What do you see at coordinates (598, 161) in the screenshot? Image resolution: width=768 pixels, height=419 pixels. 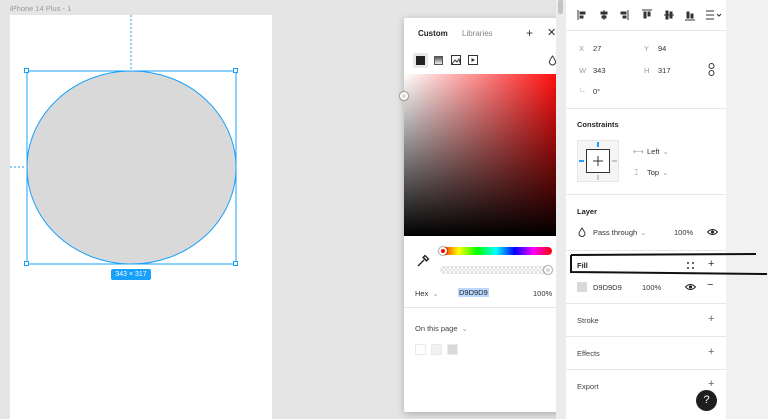 I see `constraint-widget` at bounding box center [598, 161].